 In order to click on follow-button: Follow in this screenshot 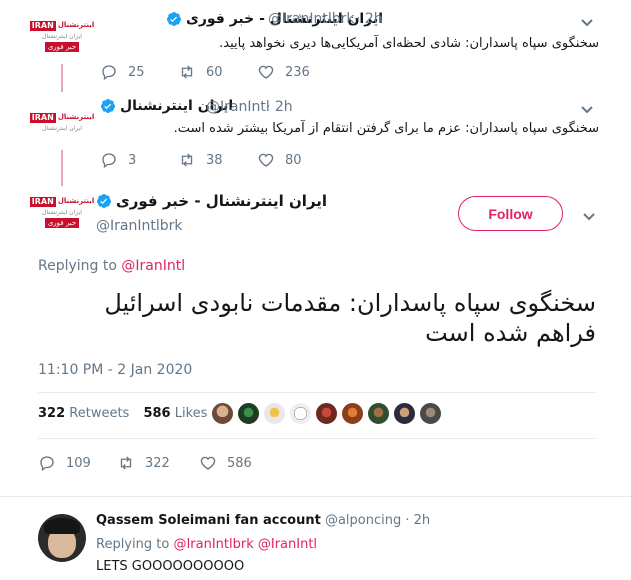, I will do `click(510, 213)`.